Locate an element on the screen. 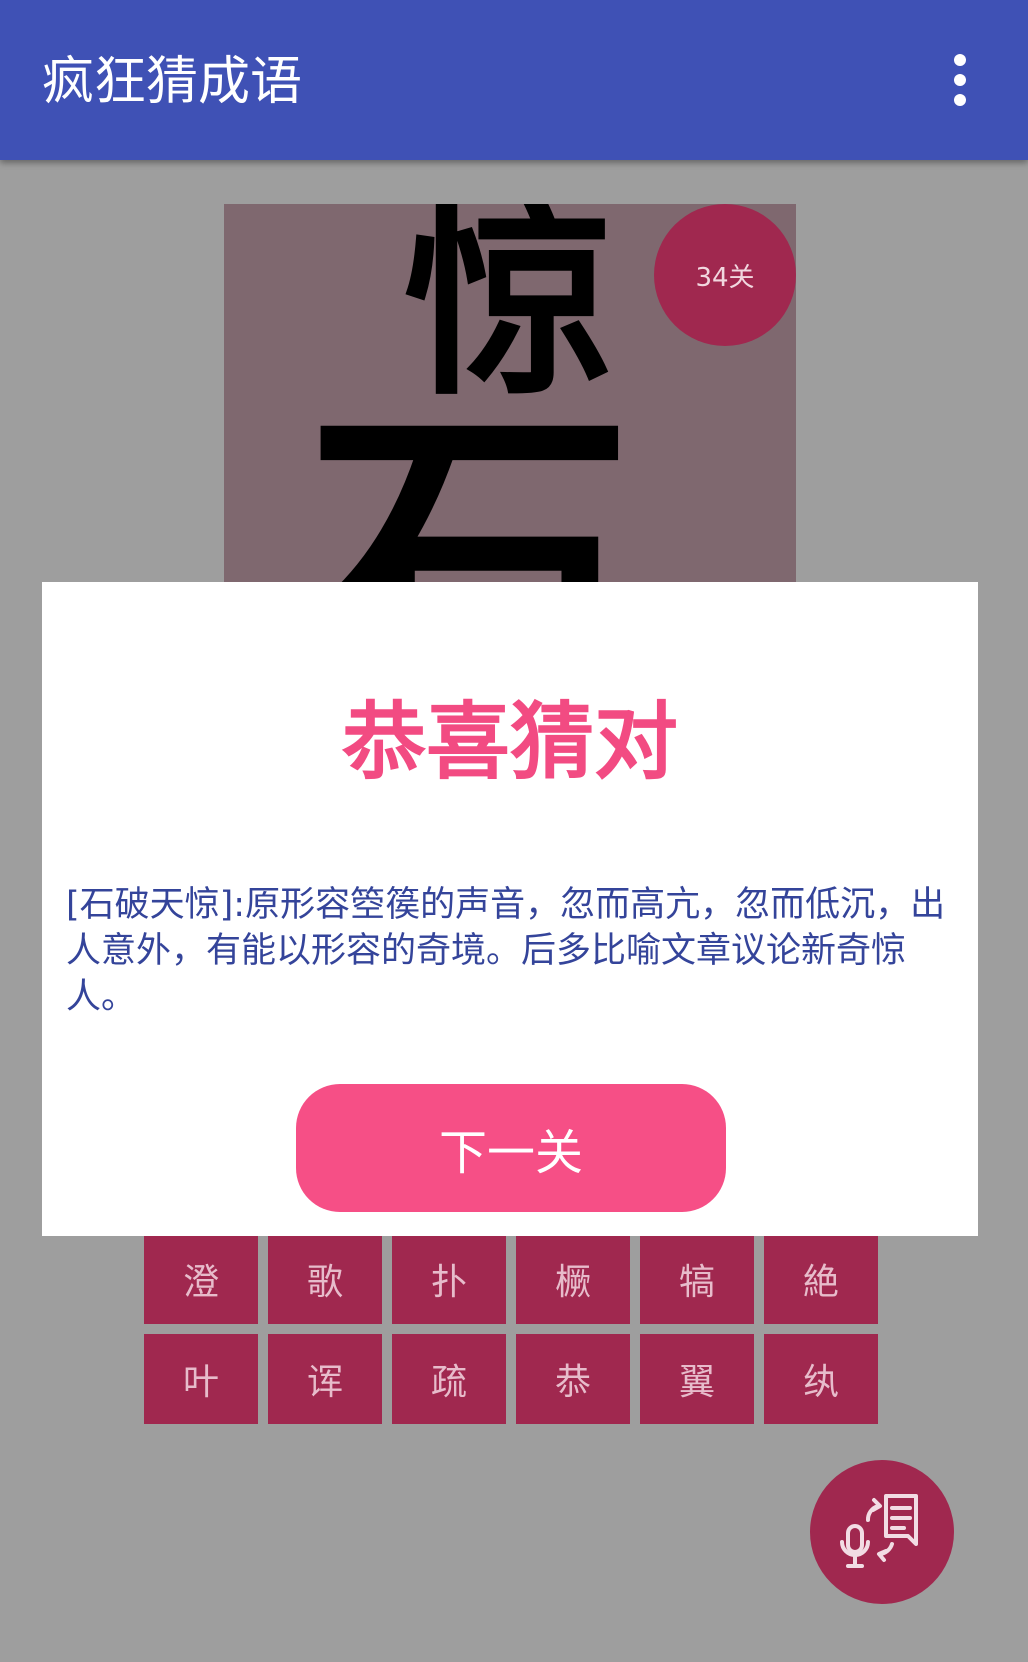  char-tile: 恭 is located at coordinates (573, 1379).